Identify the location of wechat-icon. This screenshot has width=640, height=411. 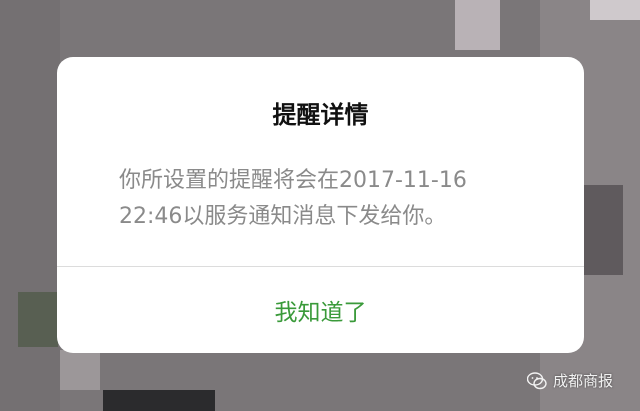
(537, 380).